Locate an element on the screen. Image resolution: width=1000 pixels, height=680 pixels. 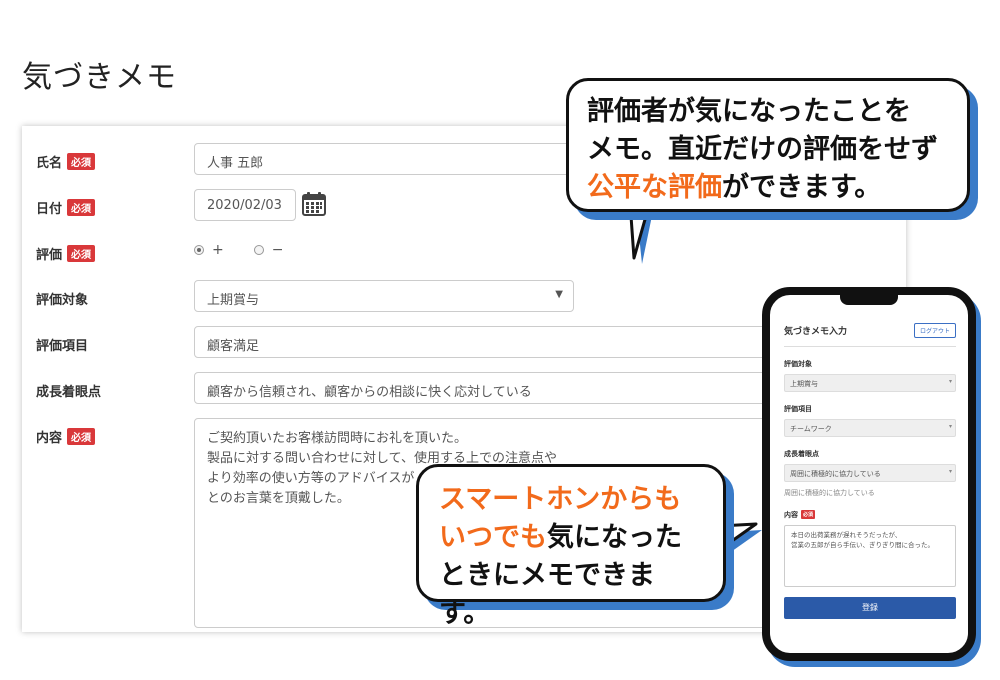
phone-target-select: 上期賞与 ▾ is located at coordinates (870, 383).